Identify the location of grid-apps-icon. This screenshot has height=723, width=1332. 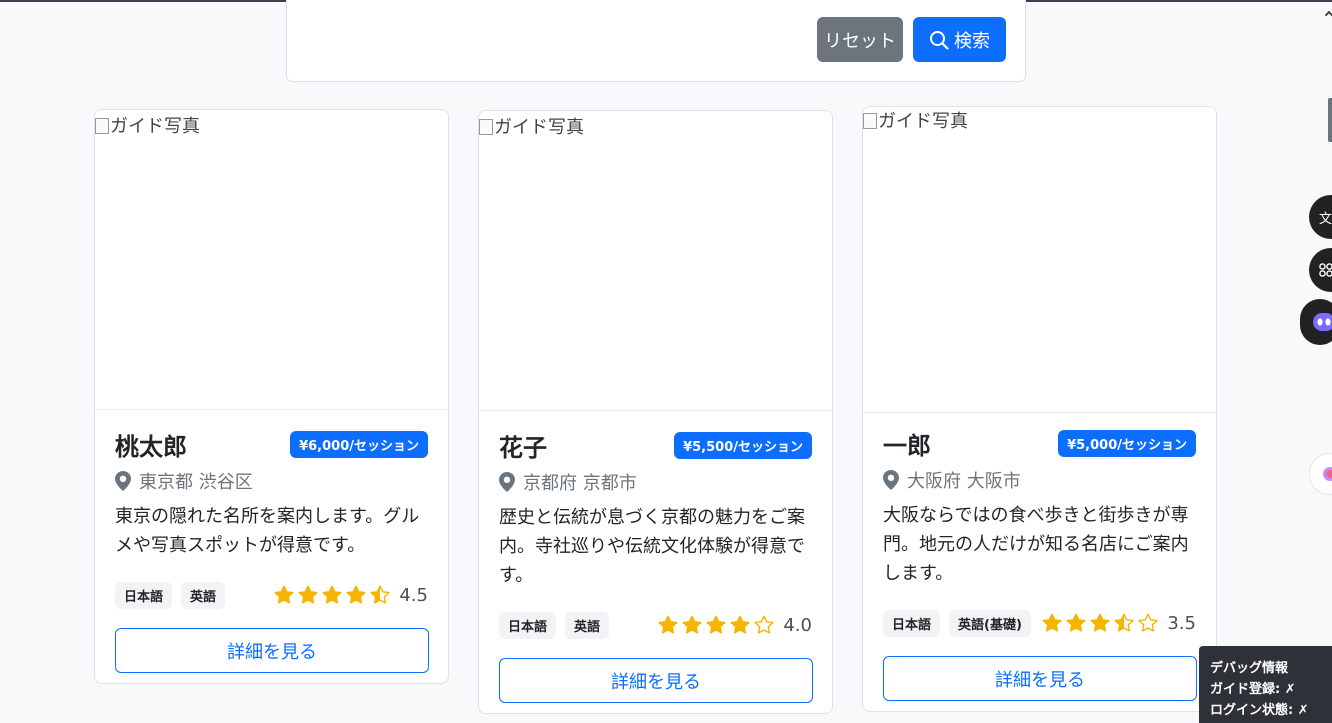
(1325, 270).